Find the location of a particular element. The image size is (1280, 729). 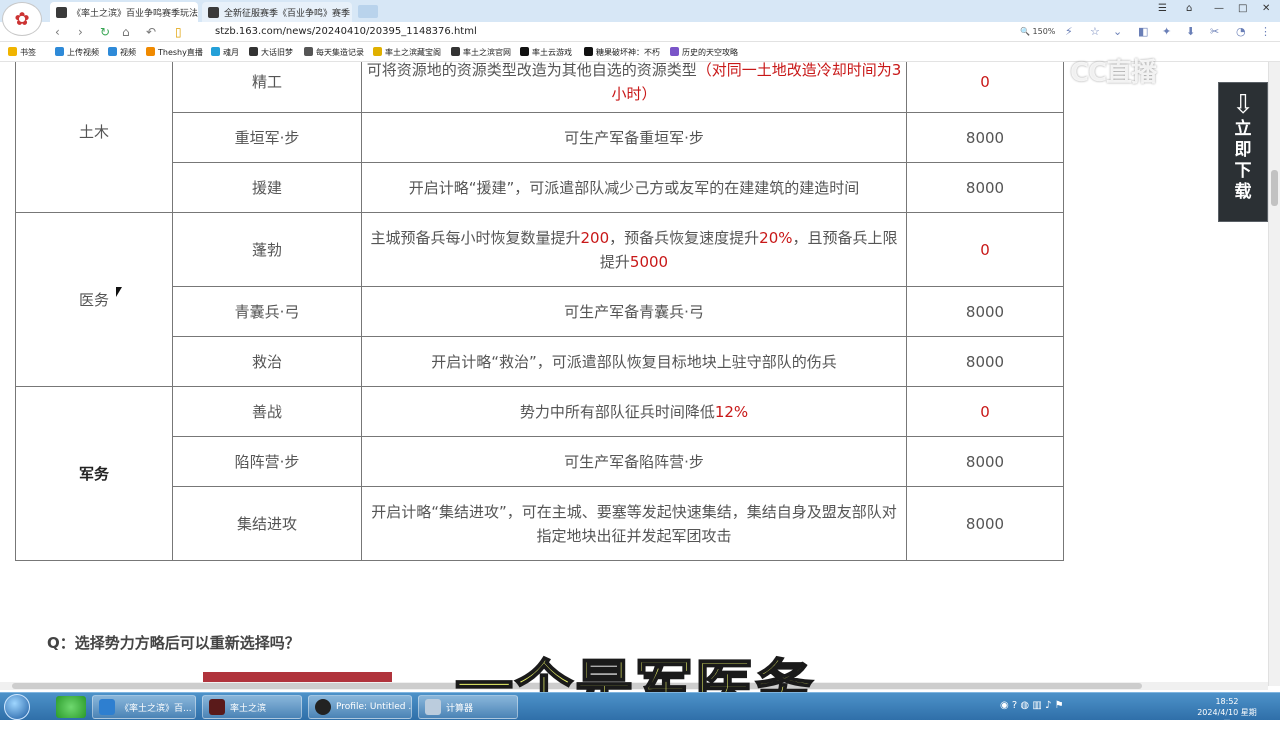

highlight-text: 200 is located at coordinates (595, 237).